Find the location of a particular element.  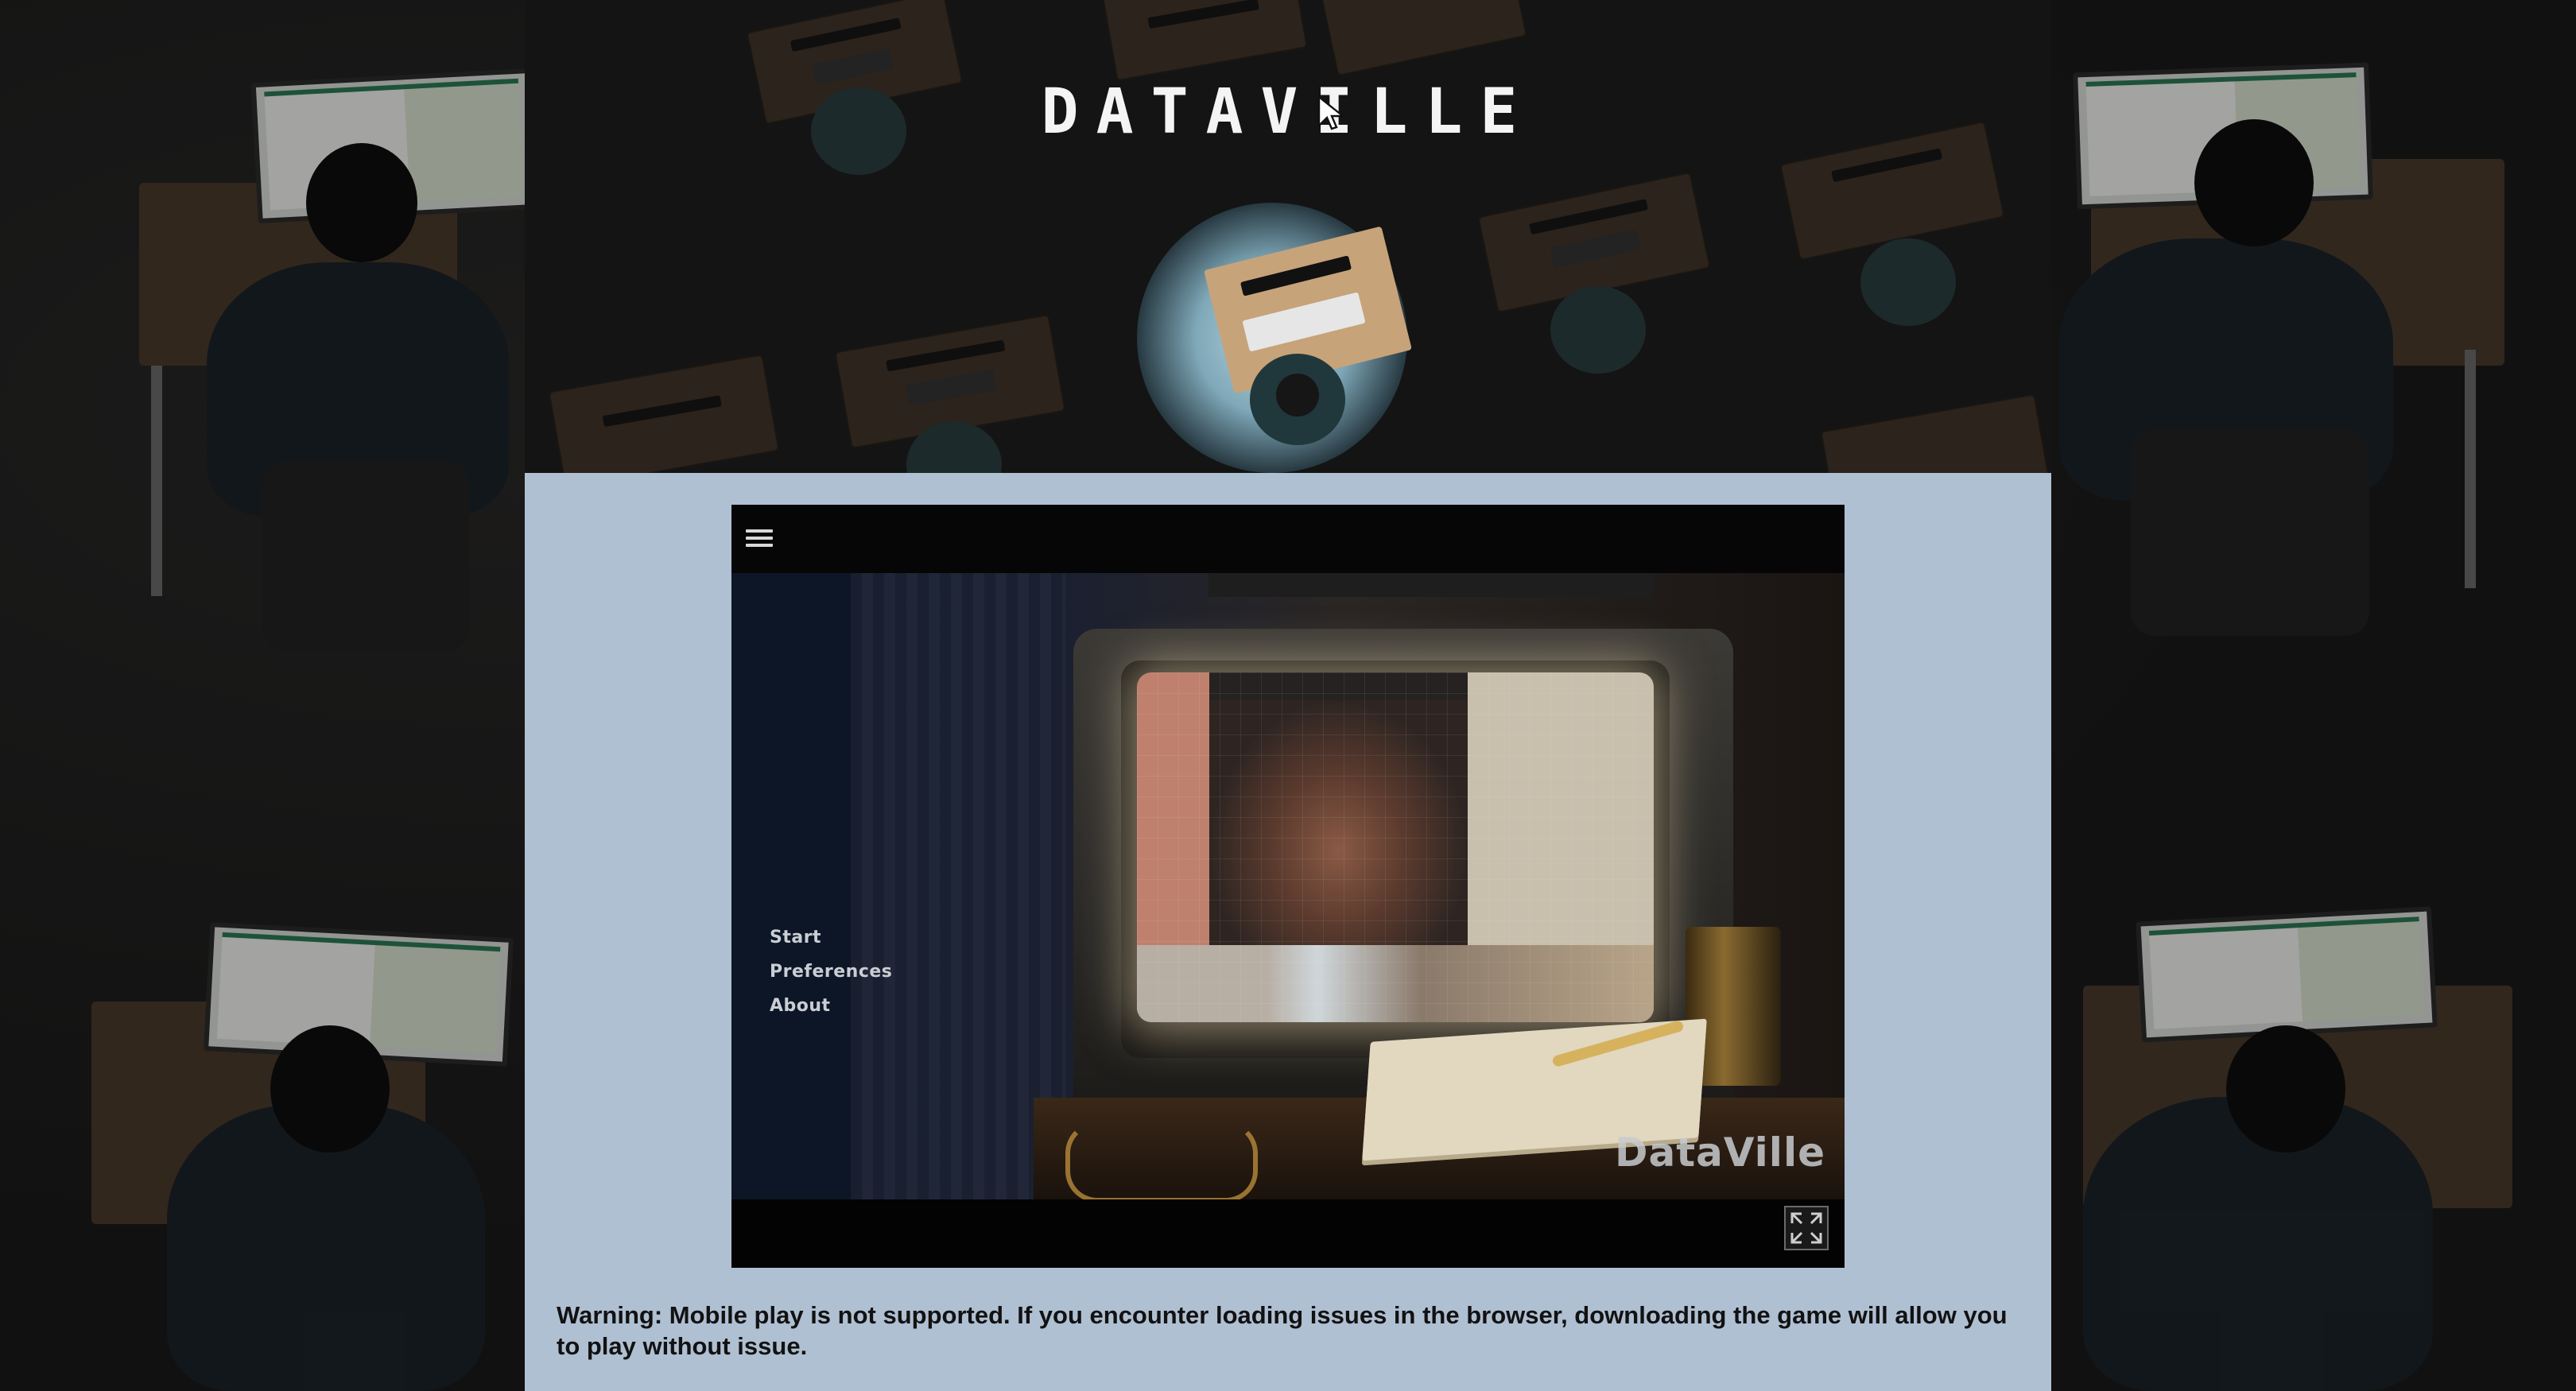

scene-shelf is located at coordinates (1431, 585).